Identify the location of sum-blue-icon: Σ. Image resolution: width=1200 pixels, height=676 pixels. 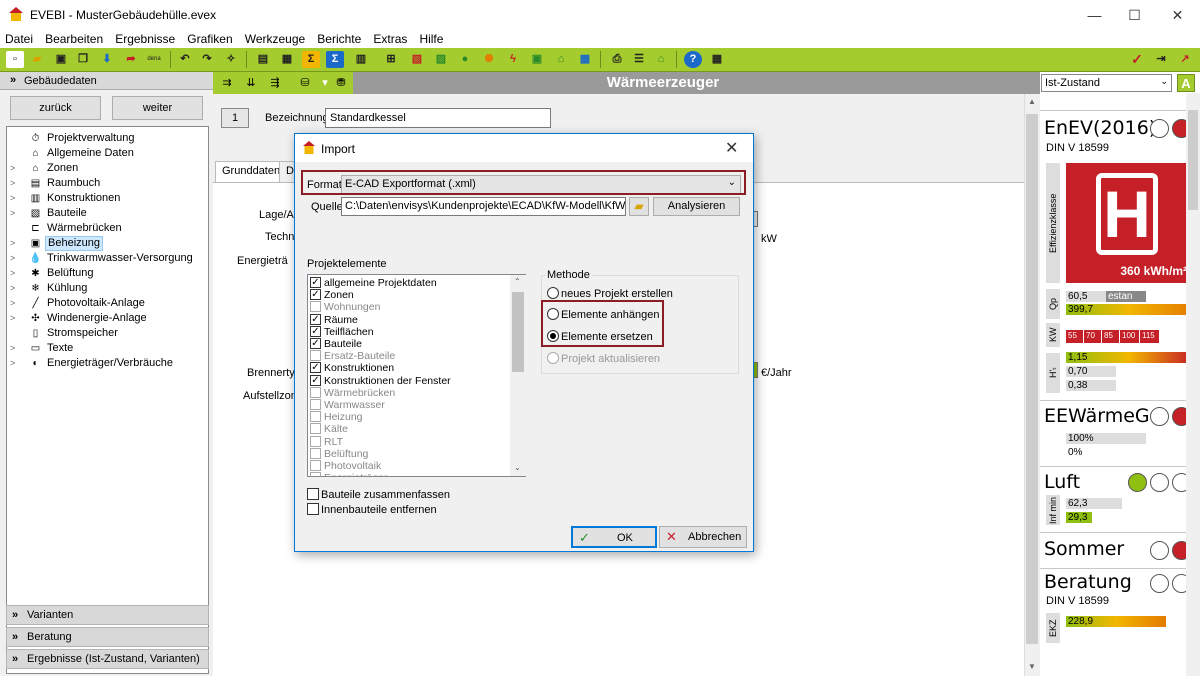
(335, 59).